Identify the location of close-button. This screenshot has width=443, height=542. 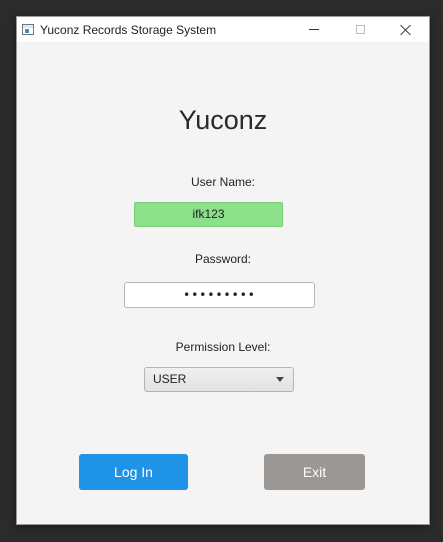
(406, 29).